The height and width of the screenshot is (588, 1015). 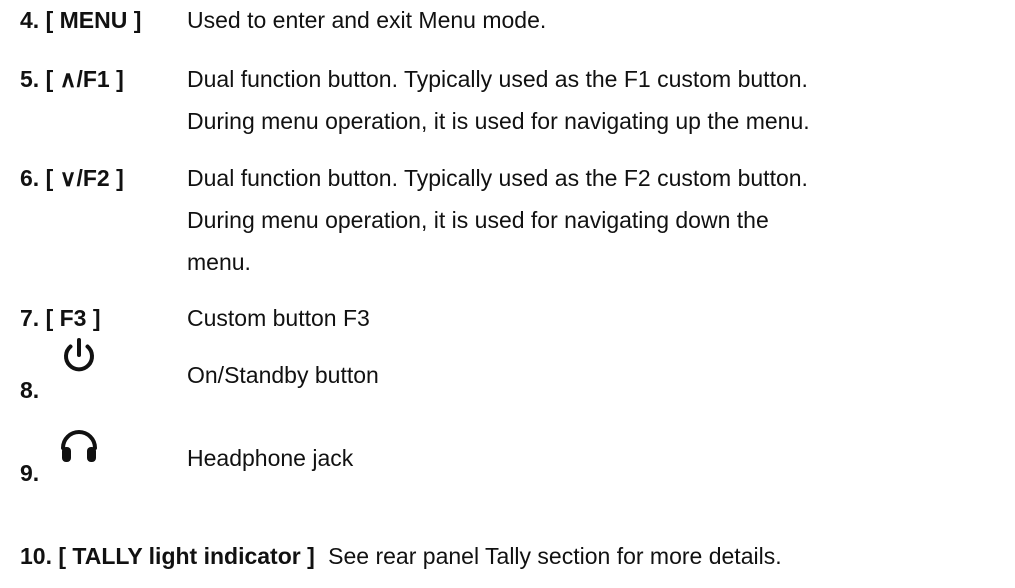 What do you see at coordinates (167, 556) in the screenshot?
I see `item-10-term: 10. [ TALLY light indicator ]` at bounding box center [167, 556].